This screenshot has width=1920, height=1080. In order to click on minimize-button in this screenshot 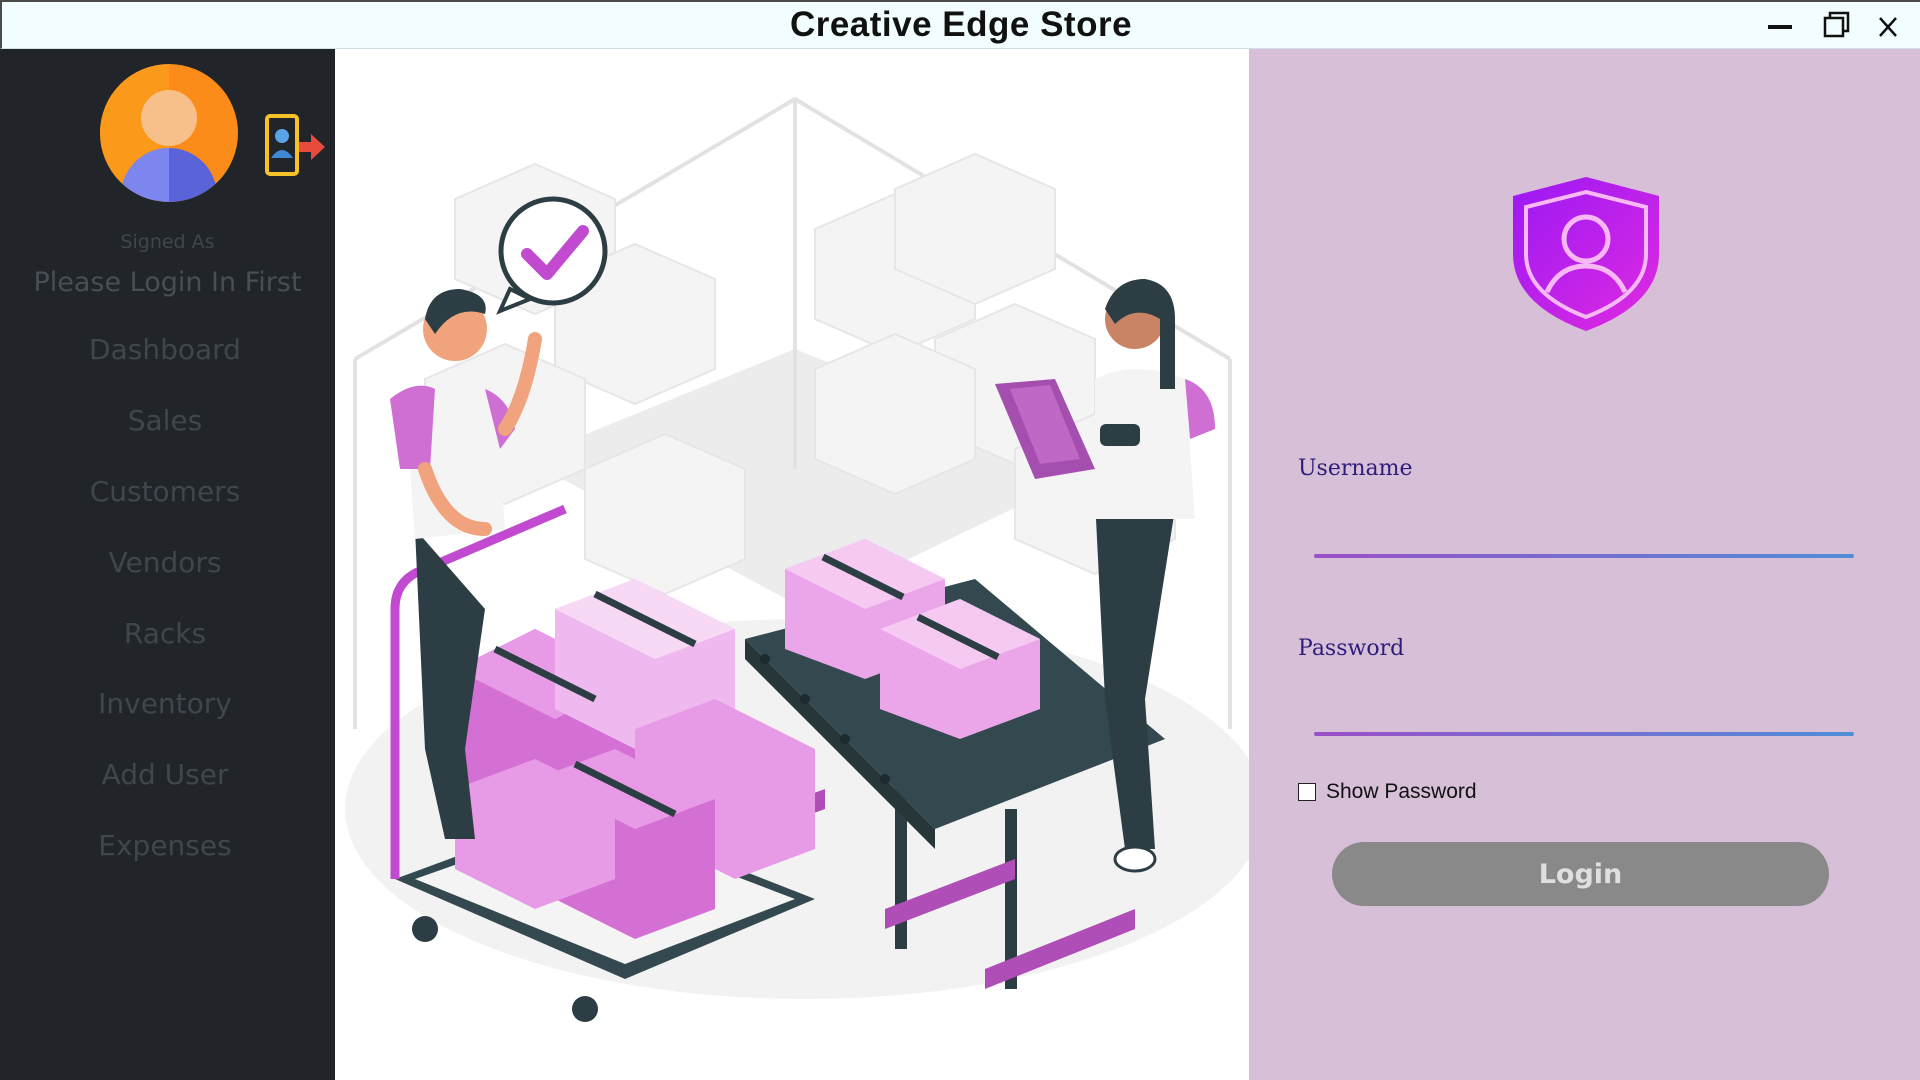, I will do `click(1780, 26)`.